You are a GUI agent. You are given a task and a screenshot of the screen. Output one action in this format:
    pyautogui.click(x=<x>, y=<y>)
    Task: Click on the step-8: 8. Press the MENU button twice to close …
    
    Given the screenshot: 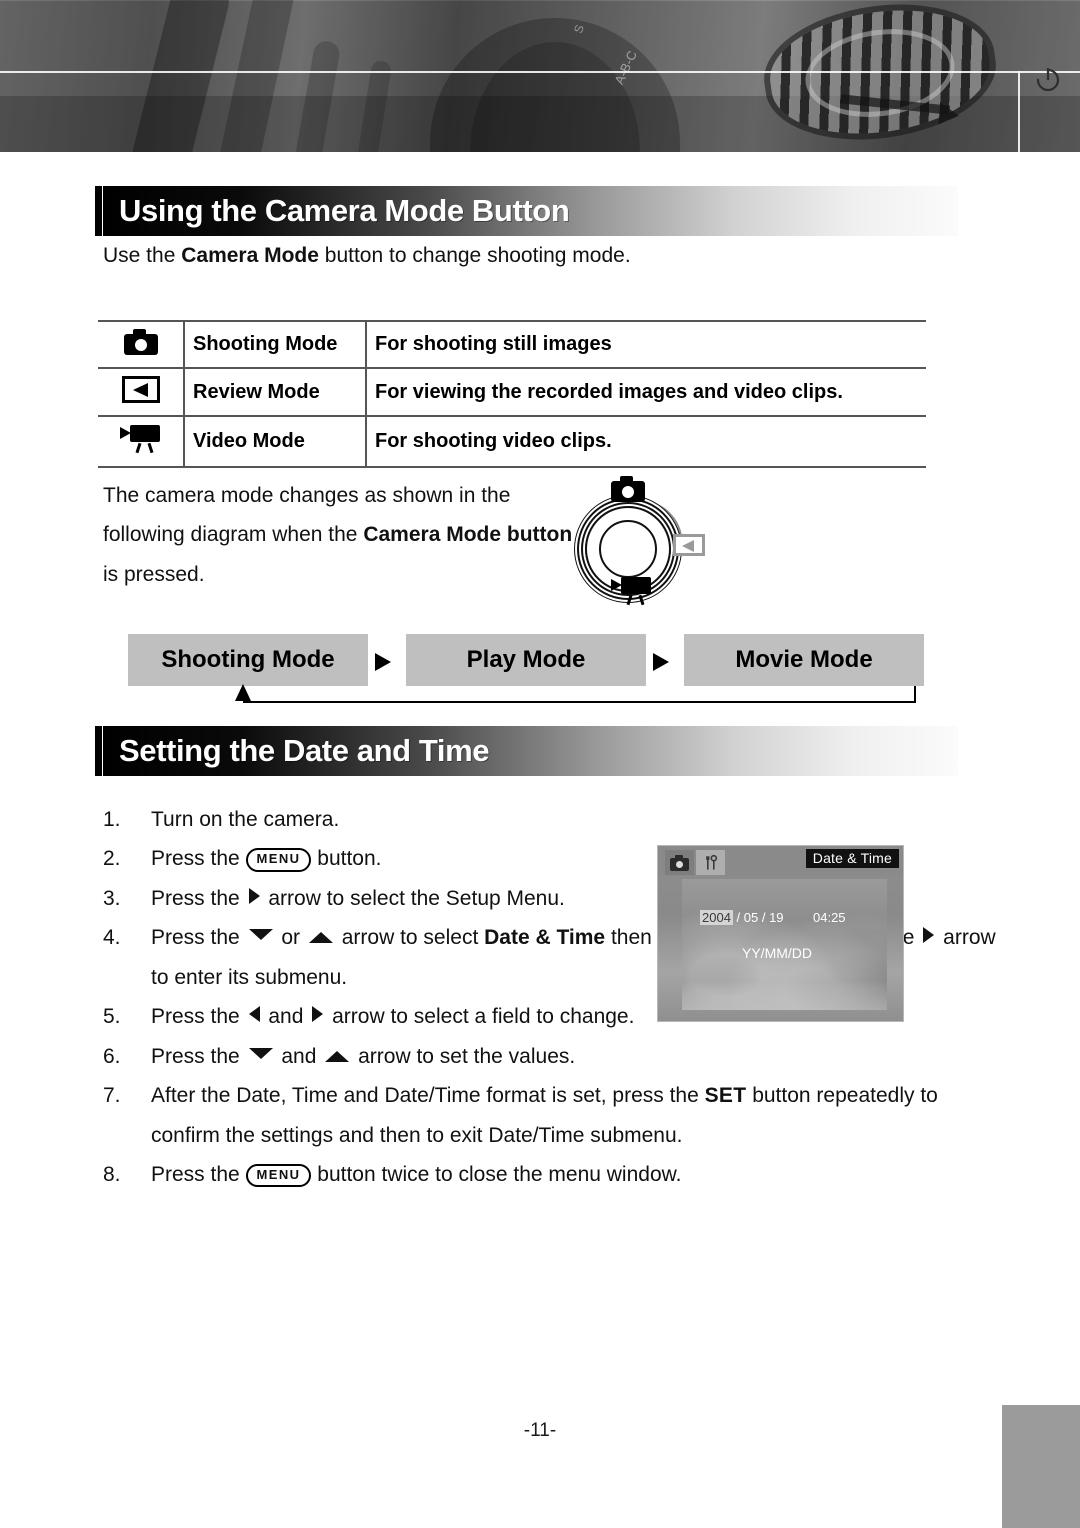 What is the action you would take?
    pyautogui.click(x=553, y=1174)
    